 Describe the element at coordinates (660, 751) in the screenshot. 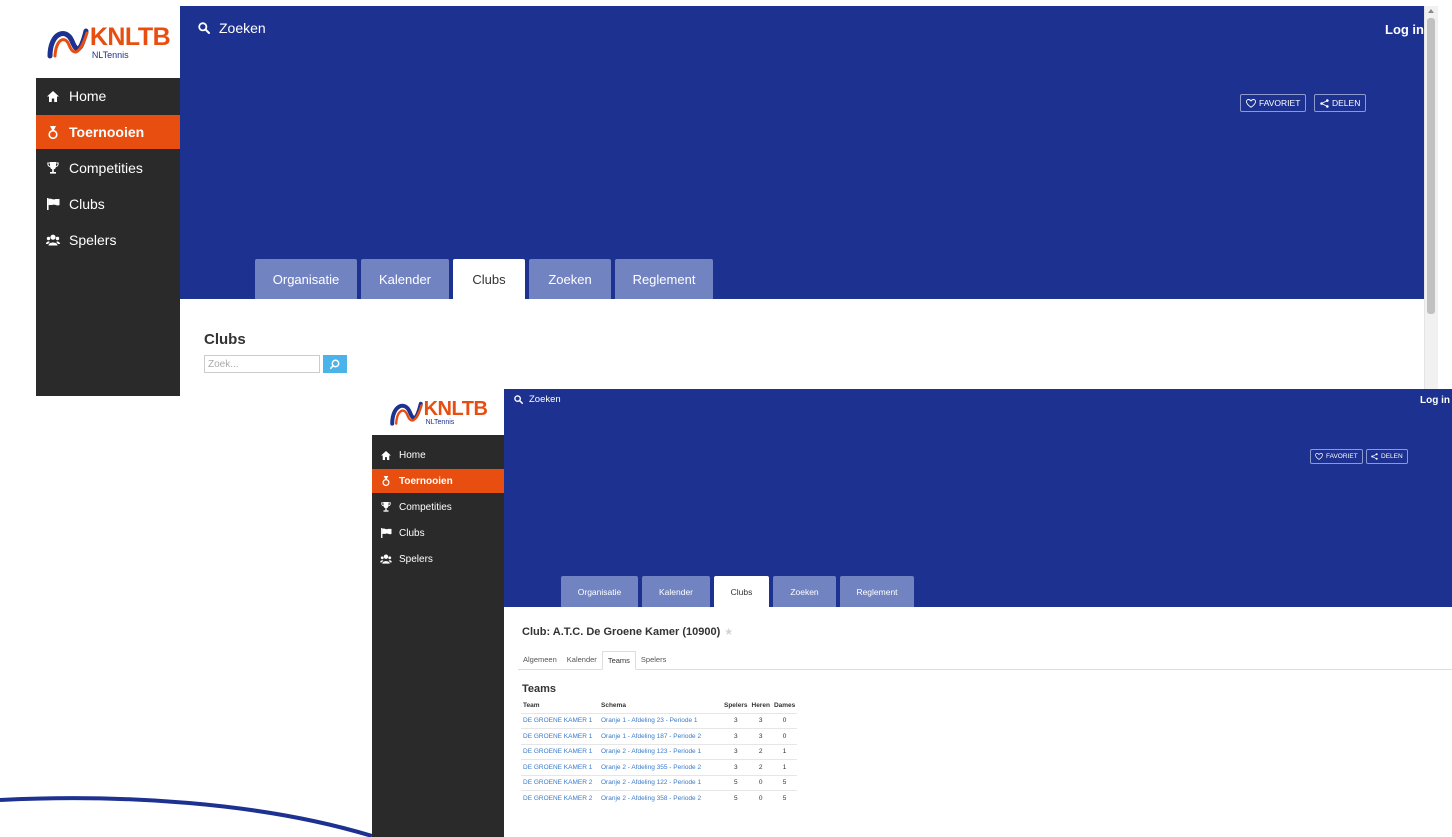

I see `schema-link: Oranje 2 - Afdeling 123 - Periode 1` at that location.